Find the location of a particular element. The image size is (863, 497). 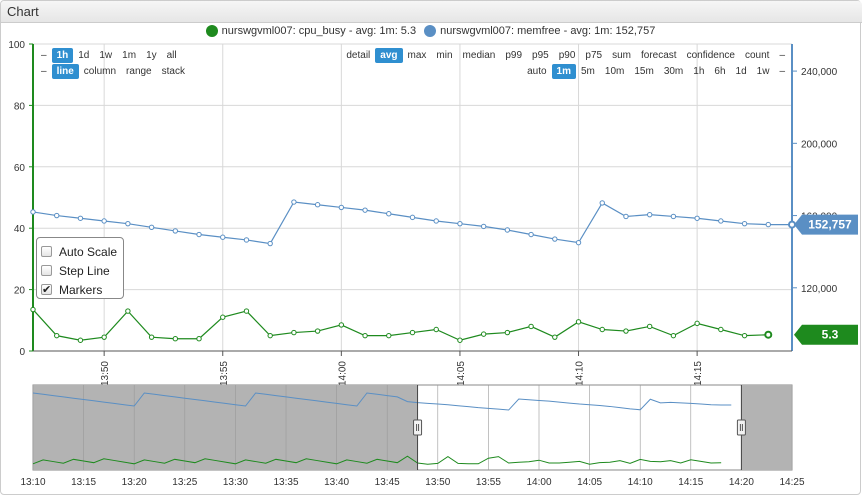

control-range: range is located at coordinates (139, 71).